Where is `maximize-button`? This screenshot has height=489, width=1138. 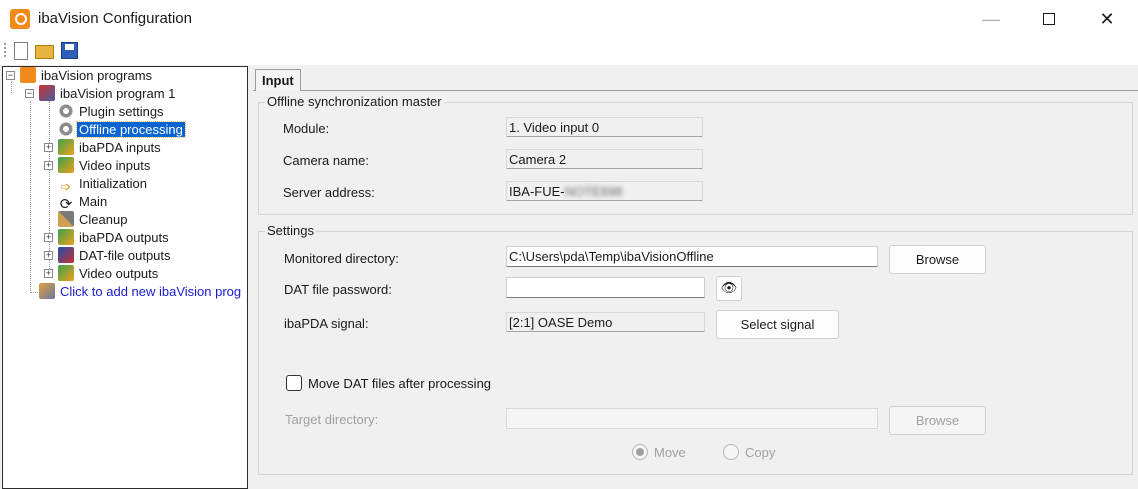
maximize-button is located at coordinates (1049, 19).